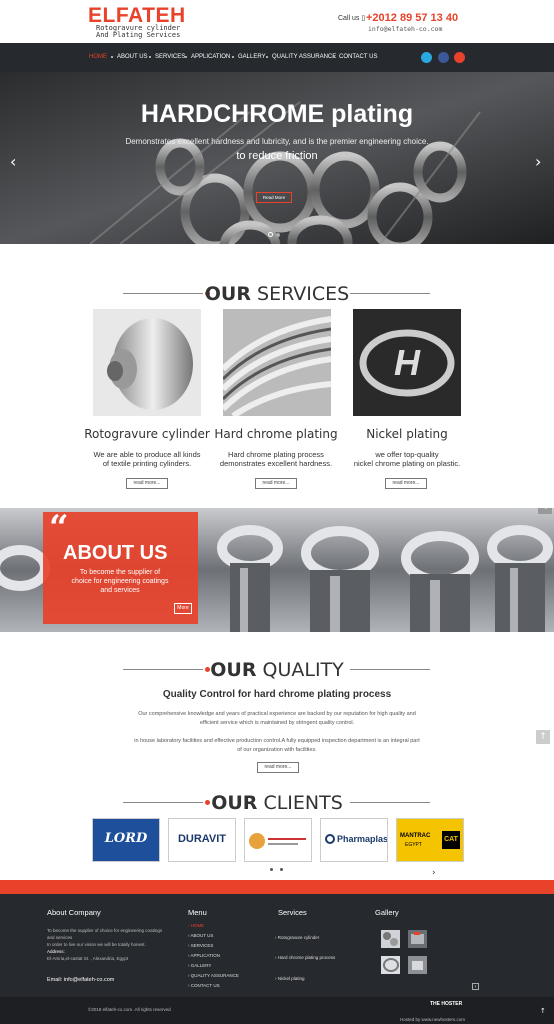  What do you see at coordinates (354, 840) in the screenshot?
I see `client-logo-pharmaplast: Pharmaplast` at bounding box center [354, 840].